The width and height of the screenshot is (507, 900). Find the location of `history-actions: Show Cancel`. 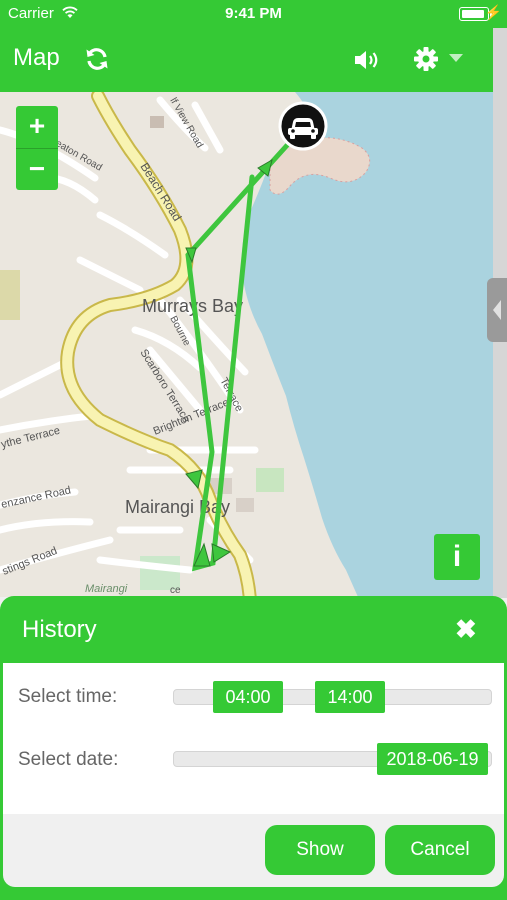

history-actions: Show Cancel is located at coordinates (253, 850).